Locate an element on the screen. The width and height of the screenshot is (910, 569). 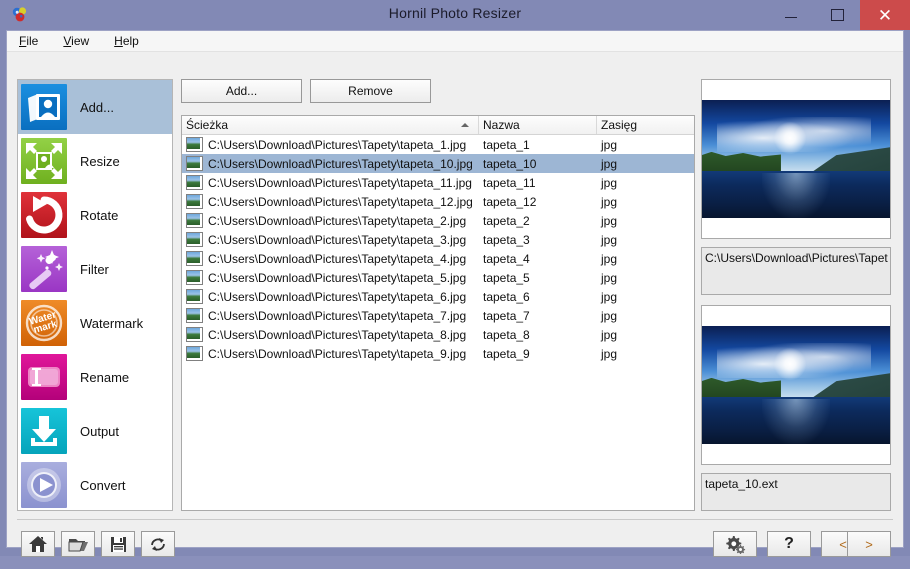
menu-bar: File View Help is located at coordinates (455, 41).